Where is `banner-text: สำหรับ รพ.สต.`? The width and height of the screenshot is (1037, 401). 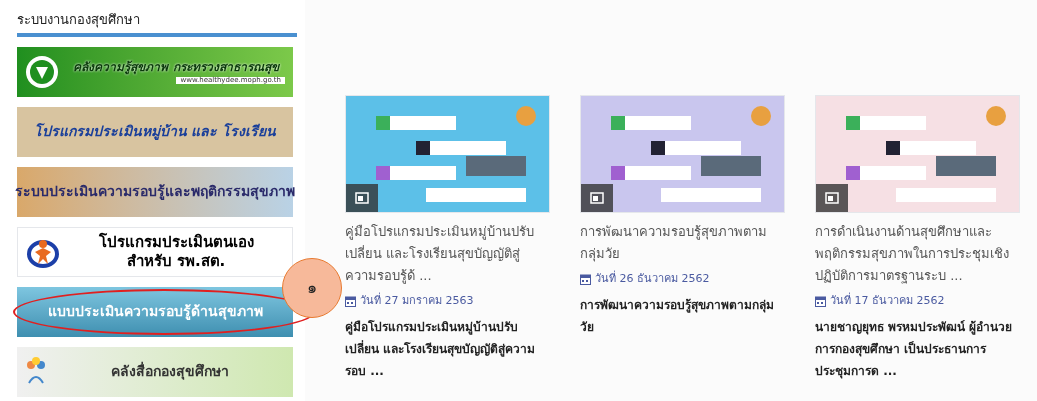
banner-text: สำหรับ รพ.สต. is located at coordinates (176, 261).